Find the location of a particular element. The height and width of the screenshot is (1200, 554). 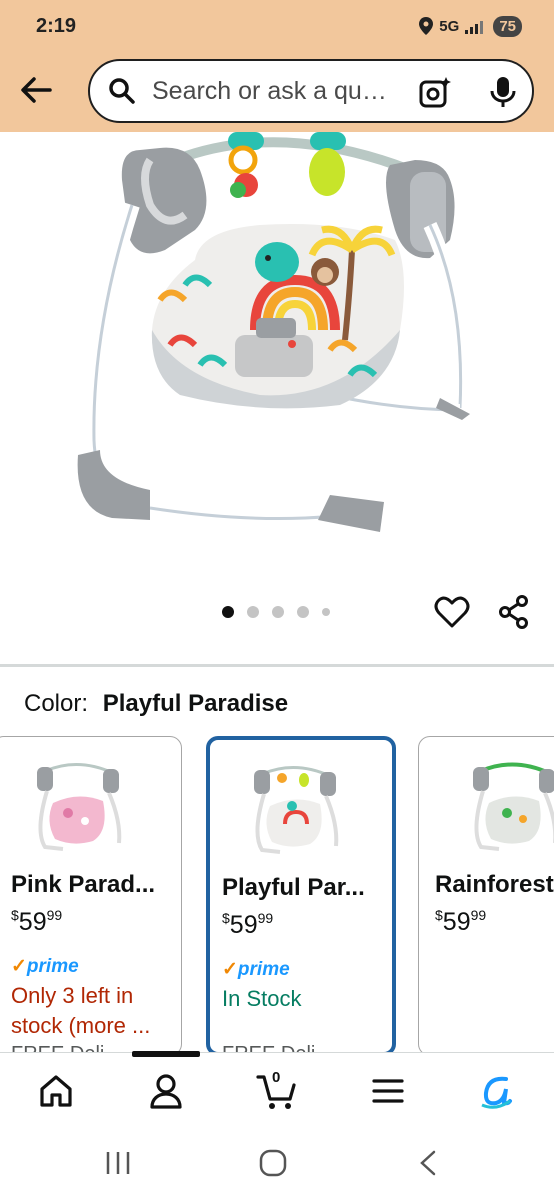

stock-line: In Stock is located at coordinates (262, 998).